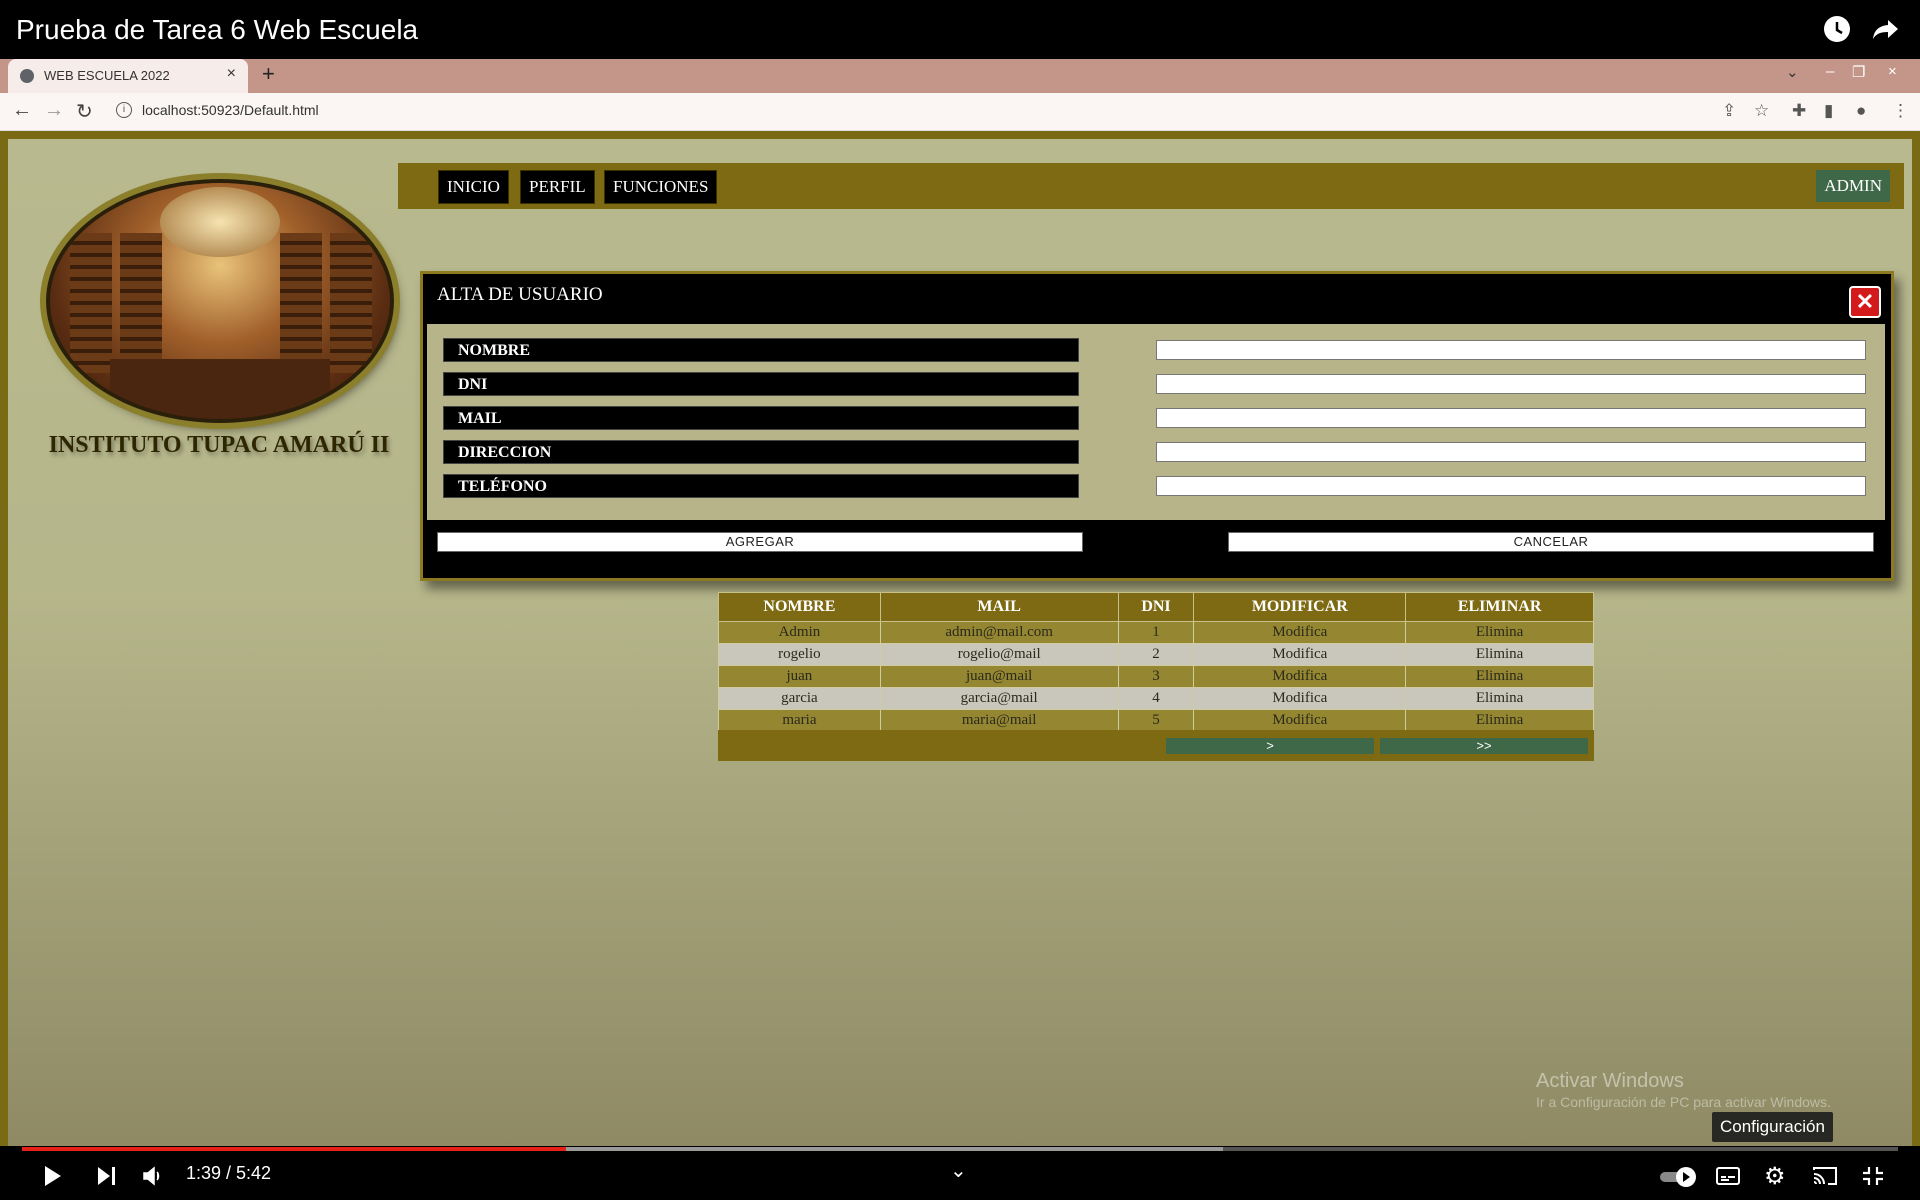  What do you see at coordinates (1853, 186) in the screenshot?
I see `admin-button: ADMIN` at bounding box center [1853, 186].